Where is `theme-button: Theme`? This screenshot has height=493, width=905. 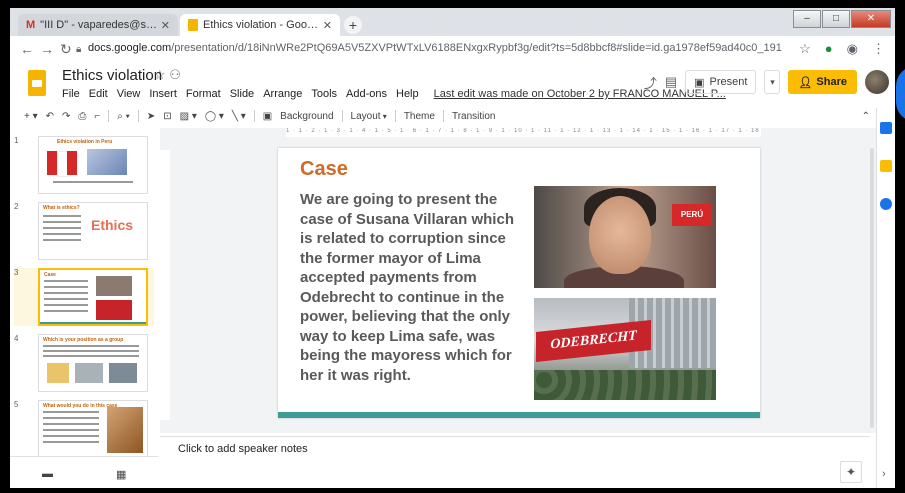 theme-button: Theme is located at coordinates (419, 116).